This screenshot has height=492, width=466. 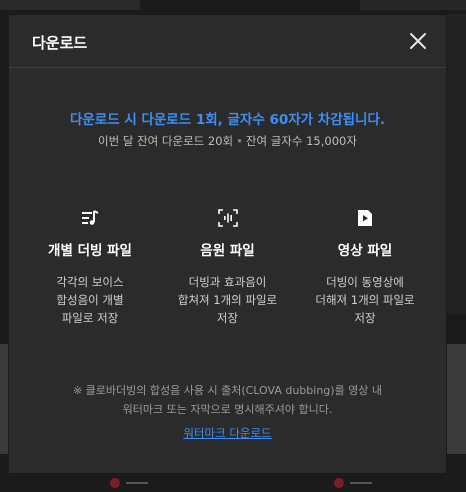 What do you see at coordinates (227, 251) in the screenshot?
I see `option-title: 음원 파일` at bounding box center [227, 251].